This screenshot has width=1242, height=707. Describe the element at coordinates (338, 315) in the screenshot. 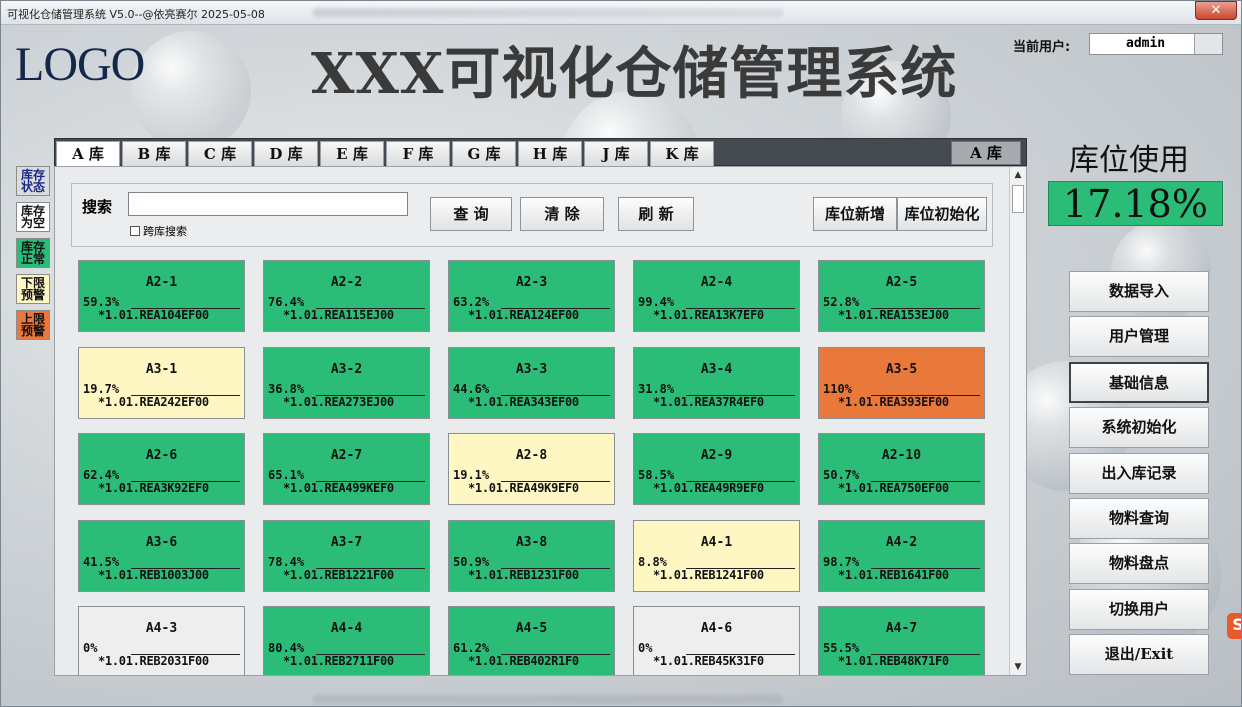

I see `slot-material-code: *1.01.REA115EJ00` at that location.